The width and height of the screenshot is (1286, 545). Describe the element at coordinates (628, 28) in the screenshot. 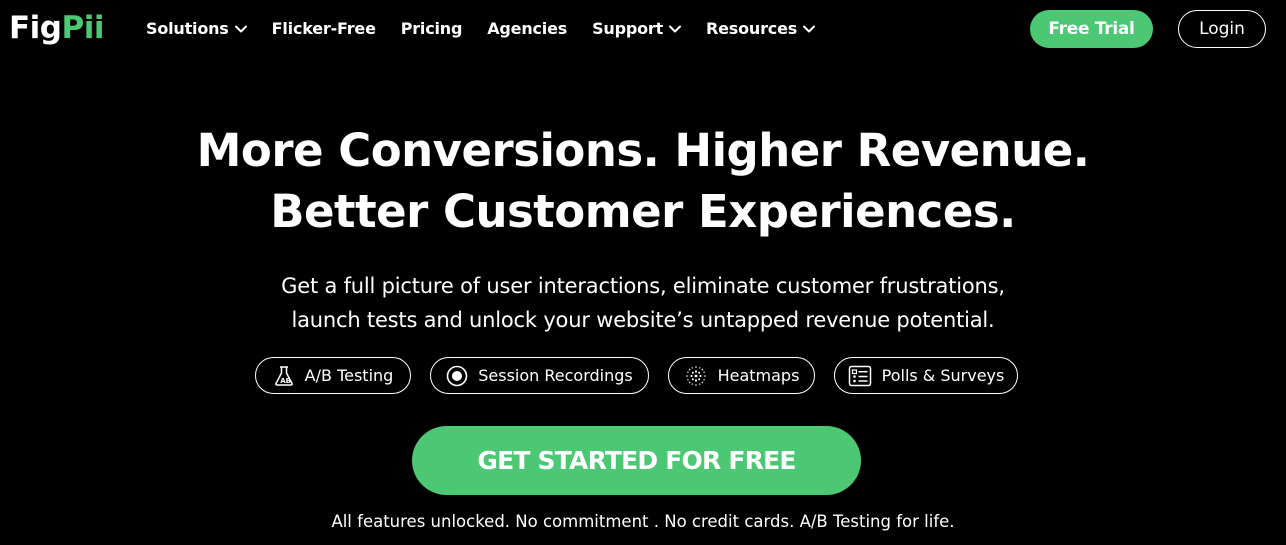

I see `nav-item-label: Support` at that location.